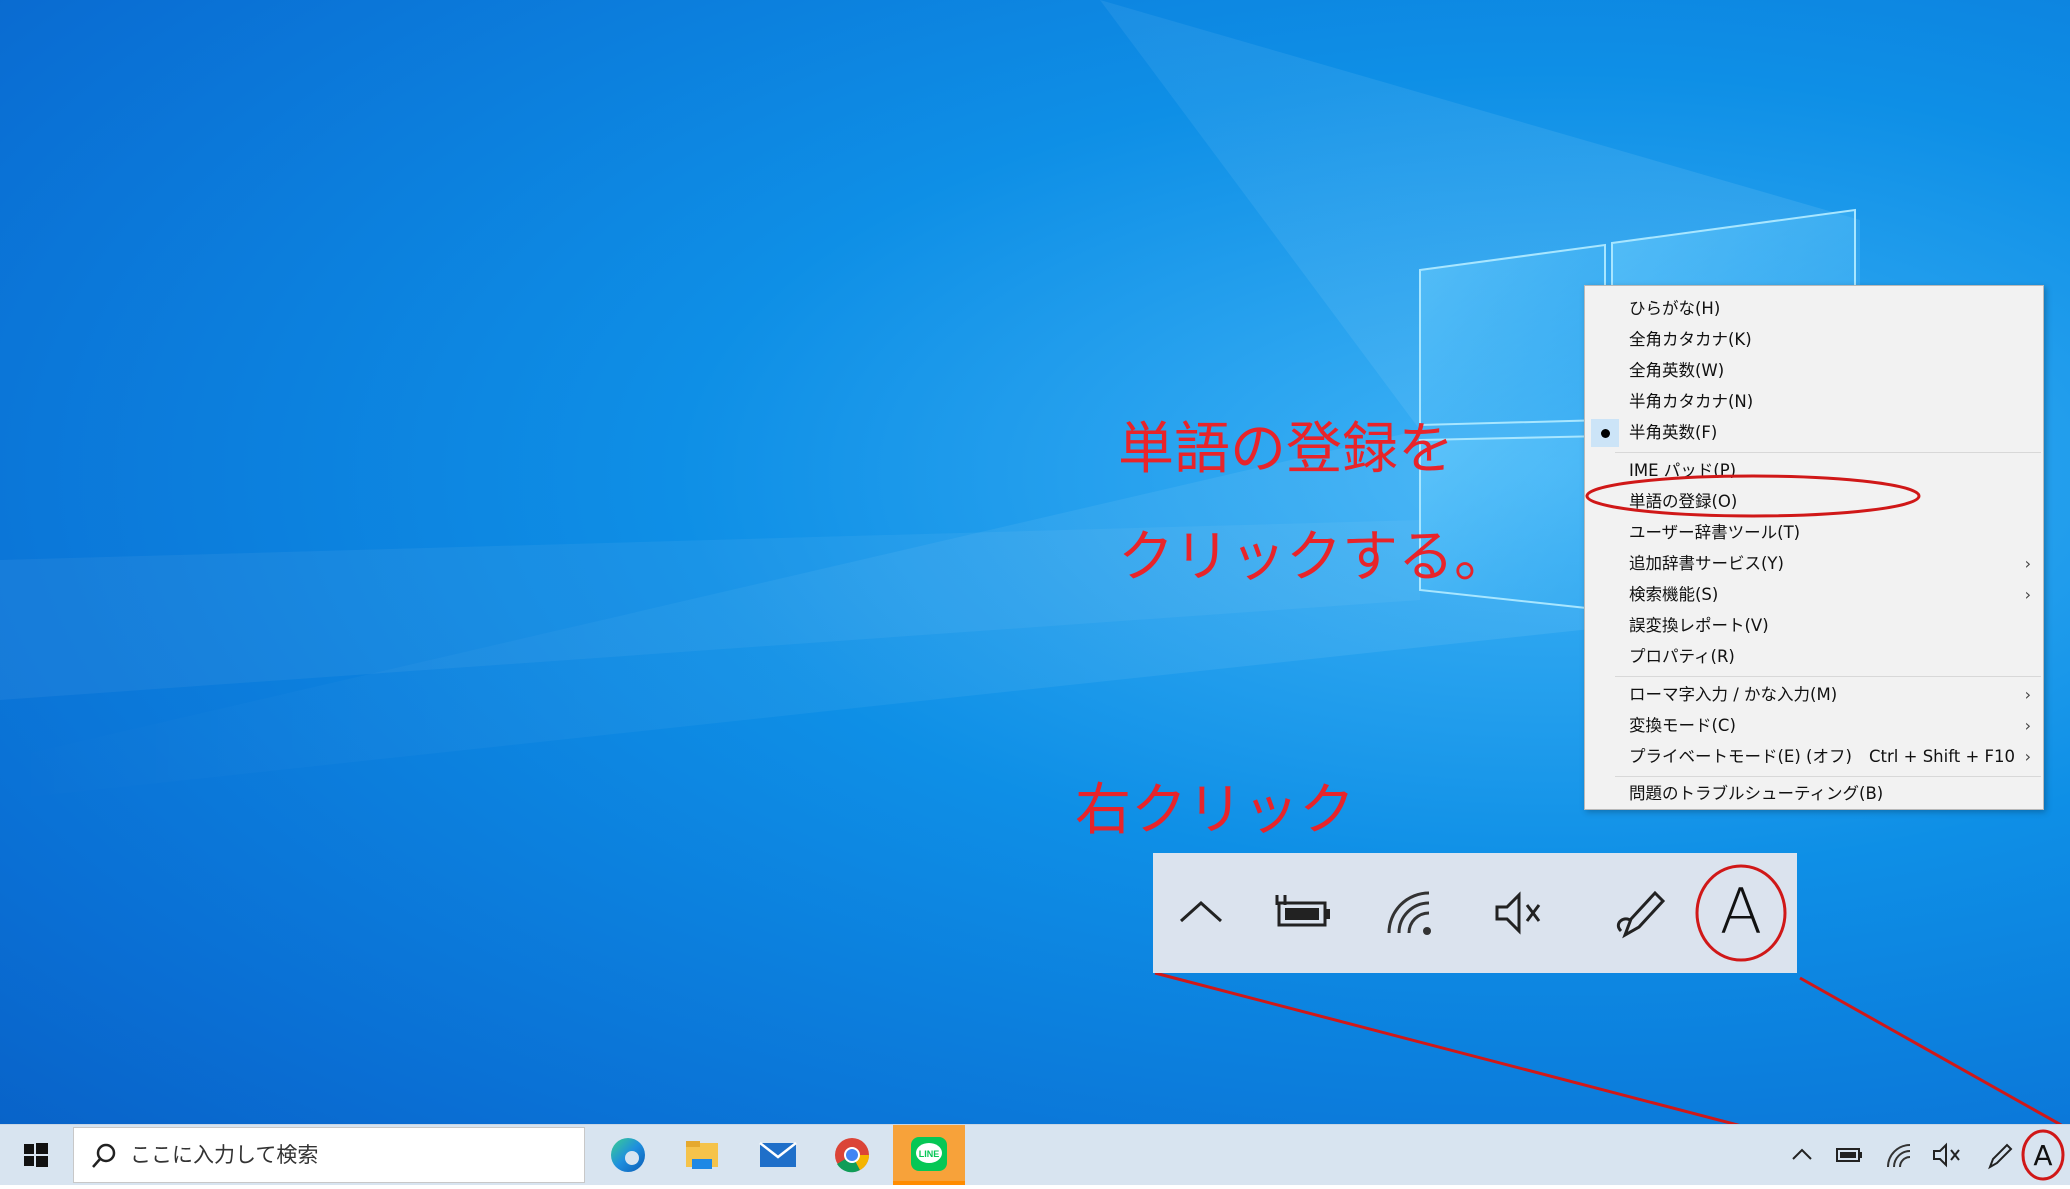 The height and width of the screenshot is (1189, 2070). What do you see at coordinates (778, 1155) in the screenshot?
I see `mail-icon` at bounding box center [778, 1155].